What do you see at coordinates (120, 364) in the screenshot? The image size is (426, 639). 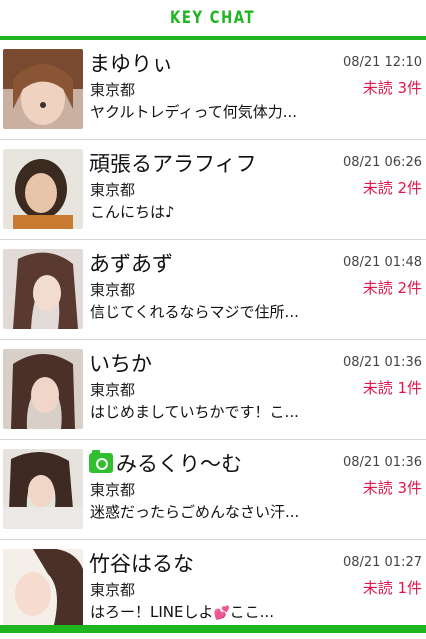 I see `contact-name: いちか` at bounding box center [120, 364].